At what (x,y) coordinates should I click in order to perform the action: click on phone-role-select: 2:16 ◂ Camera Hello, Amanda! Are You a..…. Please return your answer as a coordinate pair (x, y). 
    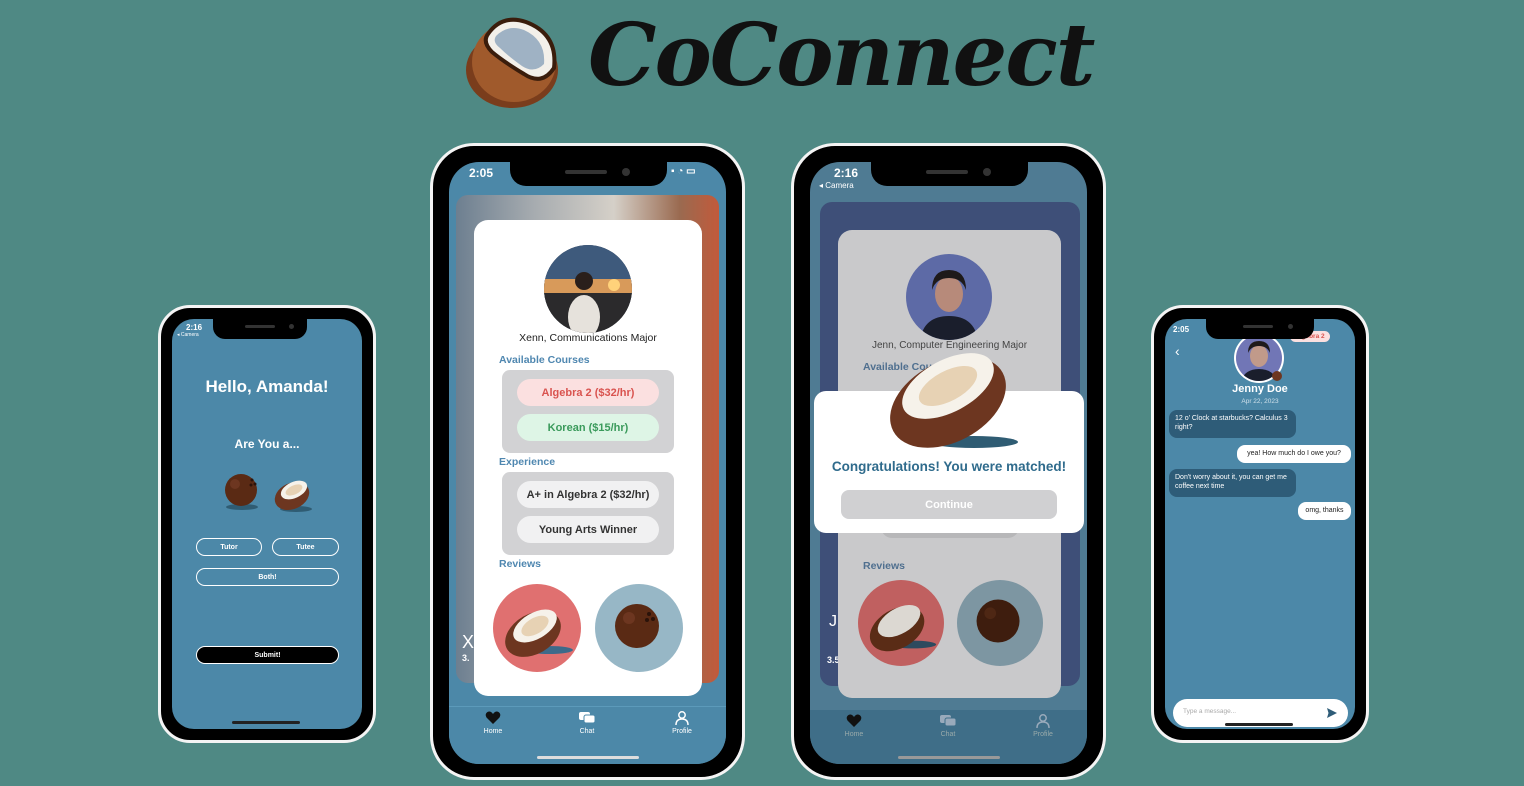
    Looking at the image, I should click on (267, 524).